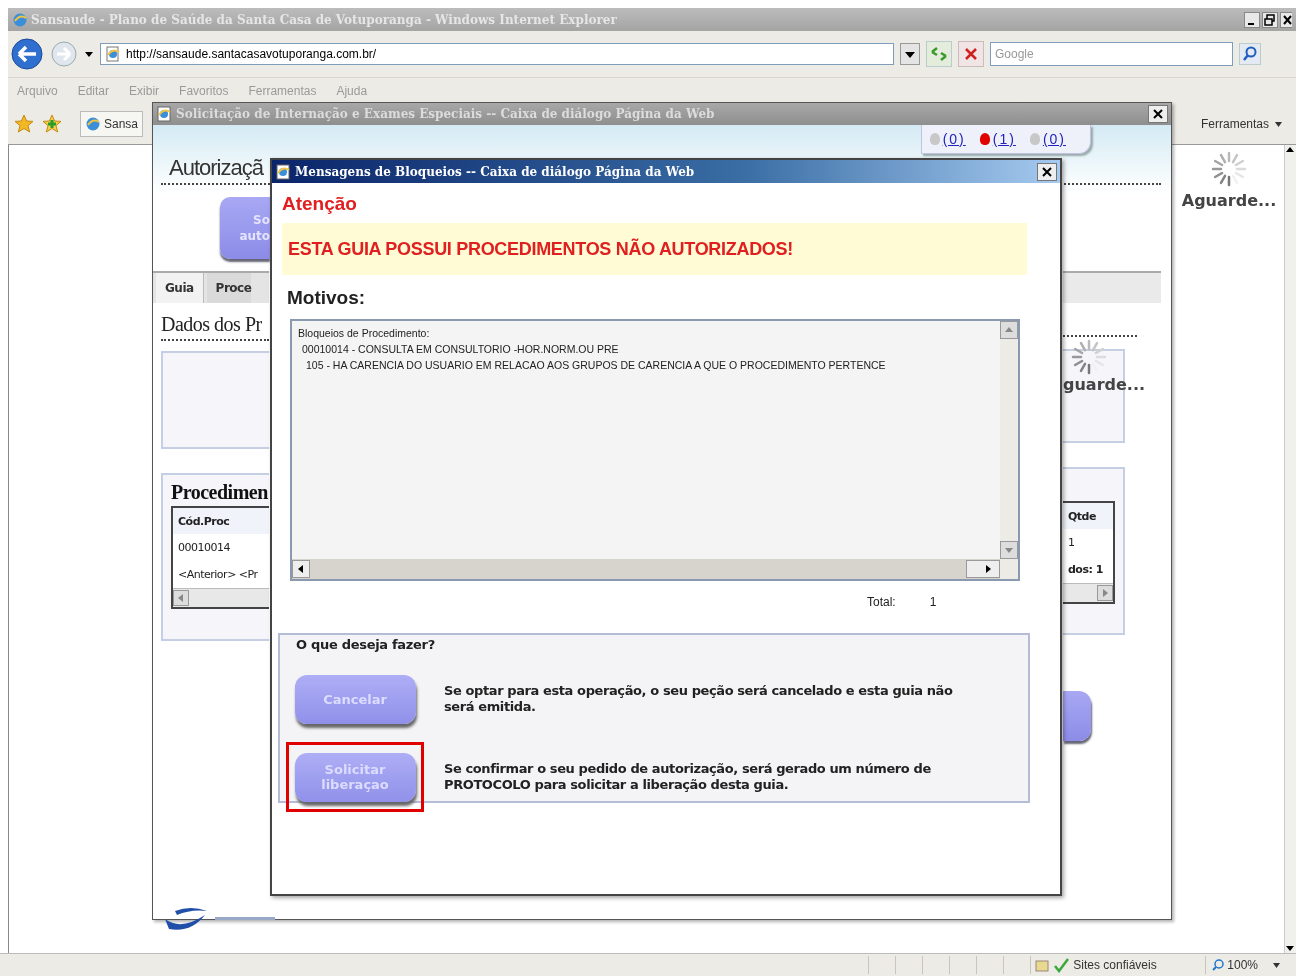 The image size is (1296, 976). I want to click on dialog-title: Solicitação de Internação e Exames Especiais -- Caixa de diálogo Página da Web, so click(446, 114).